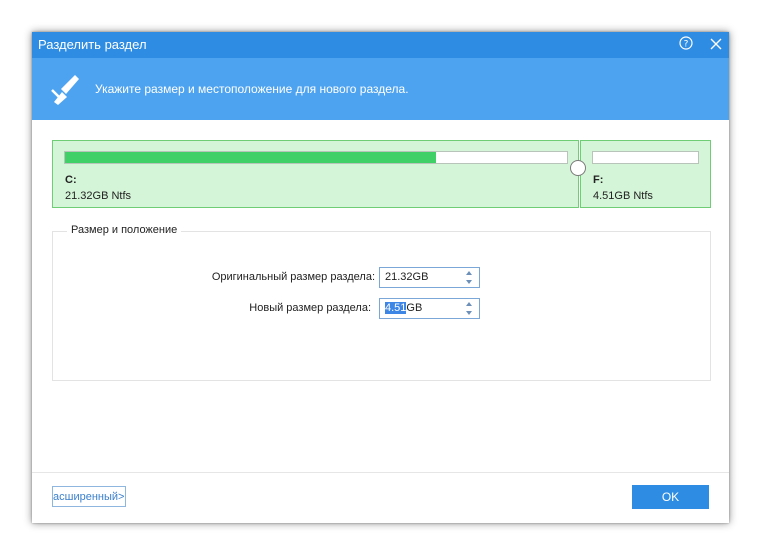 The width and height of the screenshot is (761, 556). What do you see at coordinates (716, 44) in the screenshot?
I see `close-icon` at bounding box center [716, 44].